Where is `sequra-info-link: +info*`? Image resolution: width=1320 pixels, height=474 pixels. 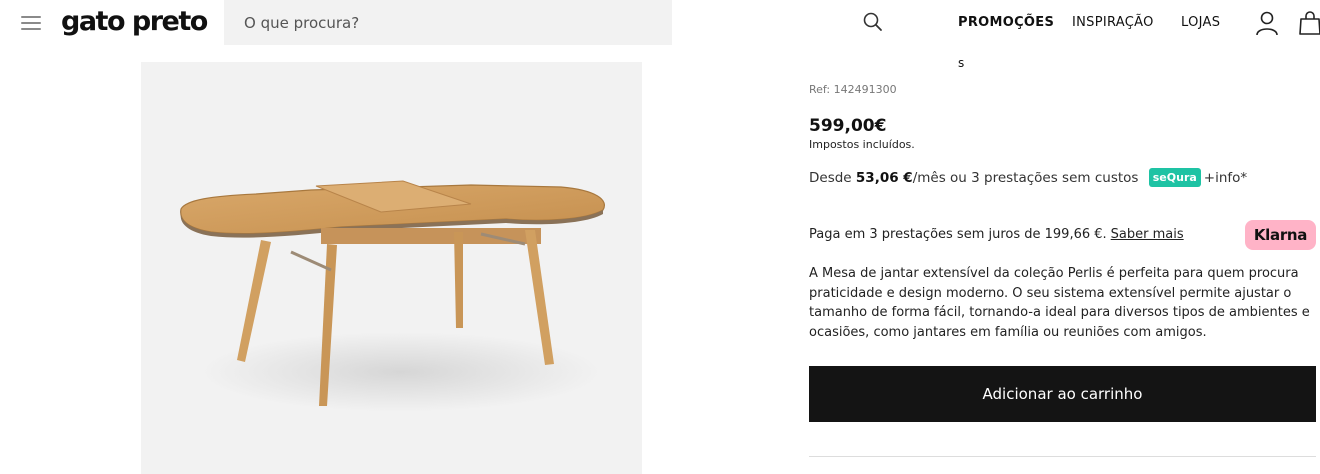
sequra-info-link: +info* is located at coordinates (1225, 178).